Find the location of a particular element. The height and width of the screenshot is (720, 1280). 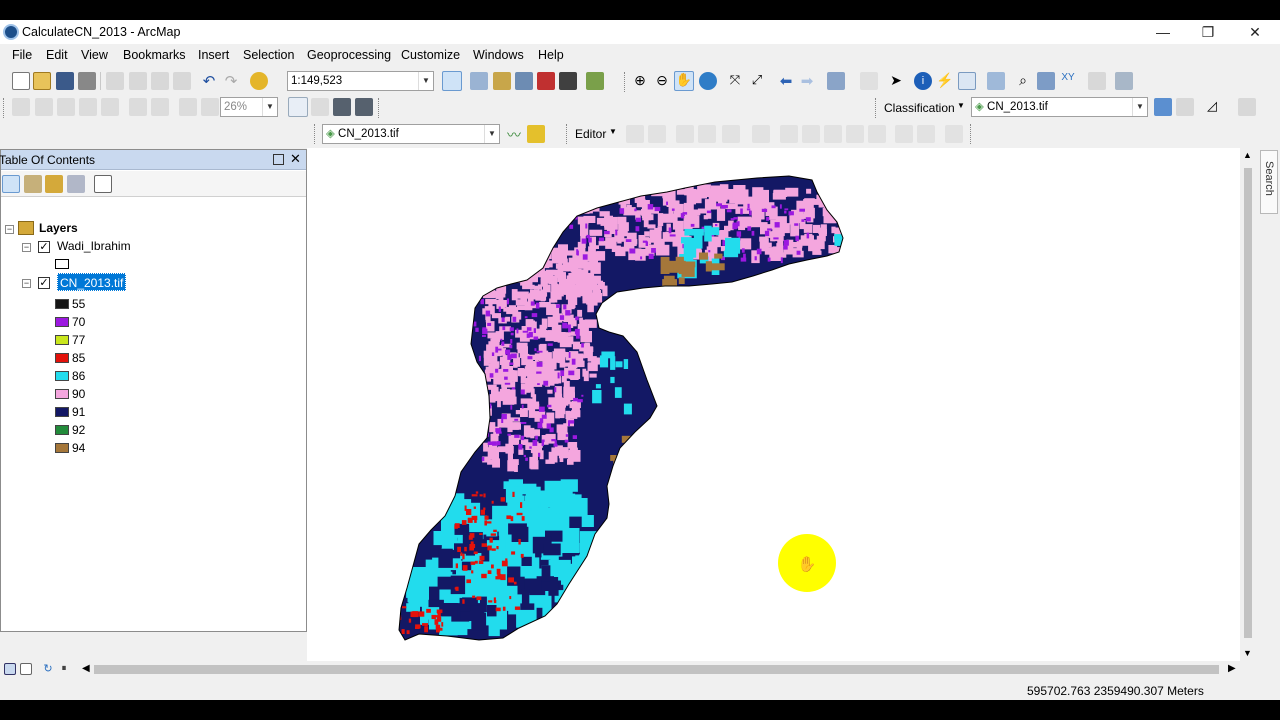

edit-tool-icon is located at coordinates (635, 134).